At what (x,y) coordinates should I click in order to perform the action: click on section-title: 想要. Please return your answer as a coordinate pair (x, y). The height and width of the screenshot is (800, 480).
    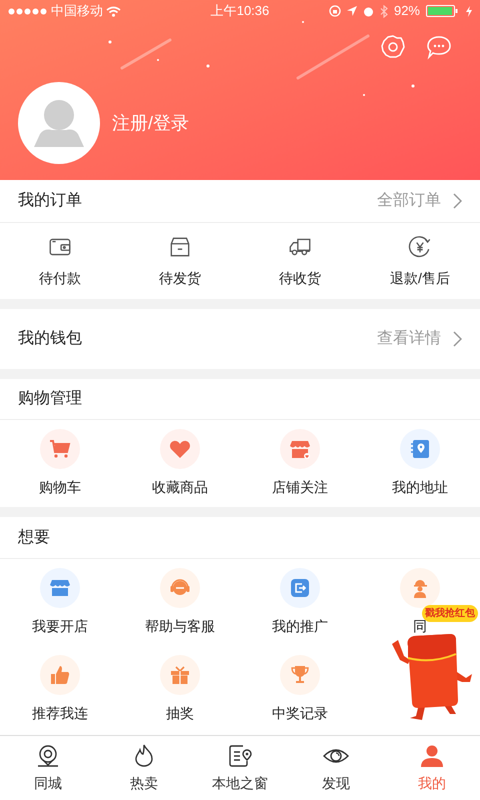
    Looking at the image, I should click on (34, 538).